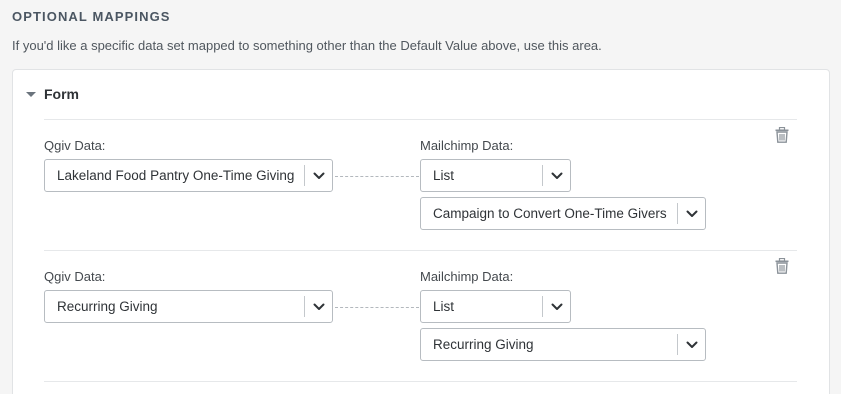 This screenshot has height=394, width=841. Describe the element at coordinates (31, 94) in the screenshot. I see `caret-down-icon` at that location.